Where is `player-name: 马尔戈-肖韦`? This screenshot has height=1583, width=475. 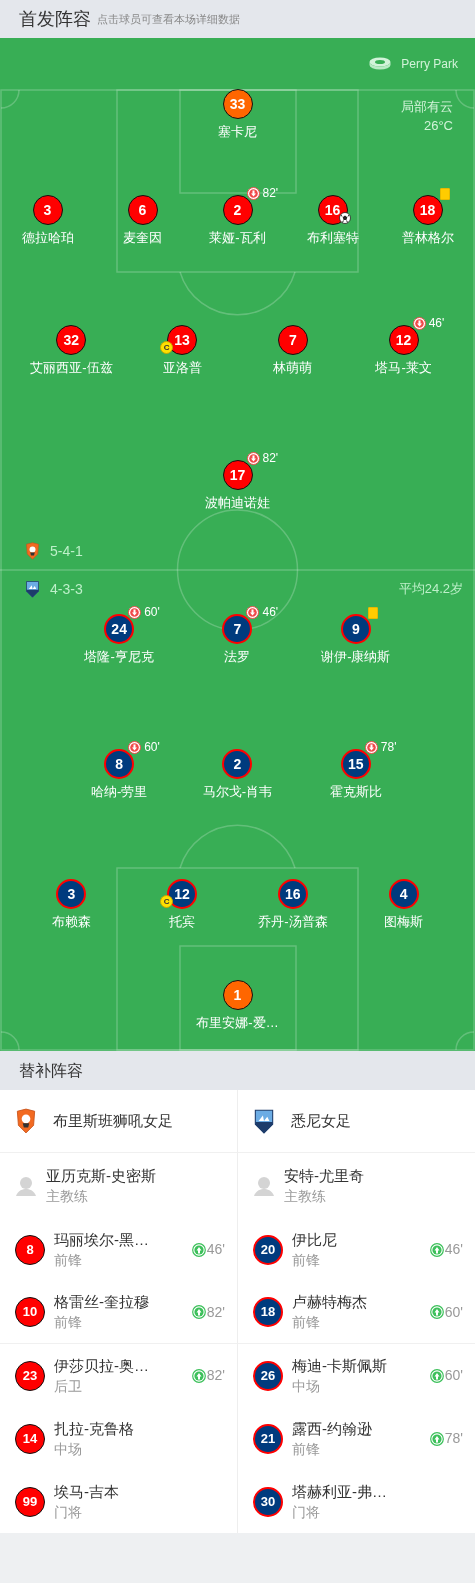 player-name: 马尔戈-肖韦 is located at coordinates (237, 792).